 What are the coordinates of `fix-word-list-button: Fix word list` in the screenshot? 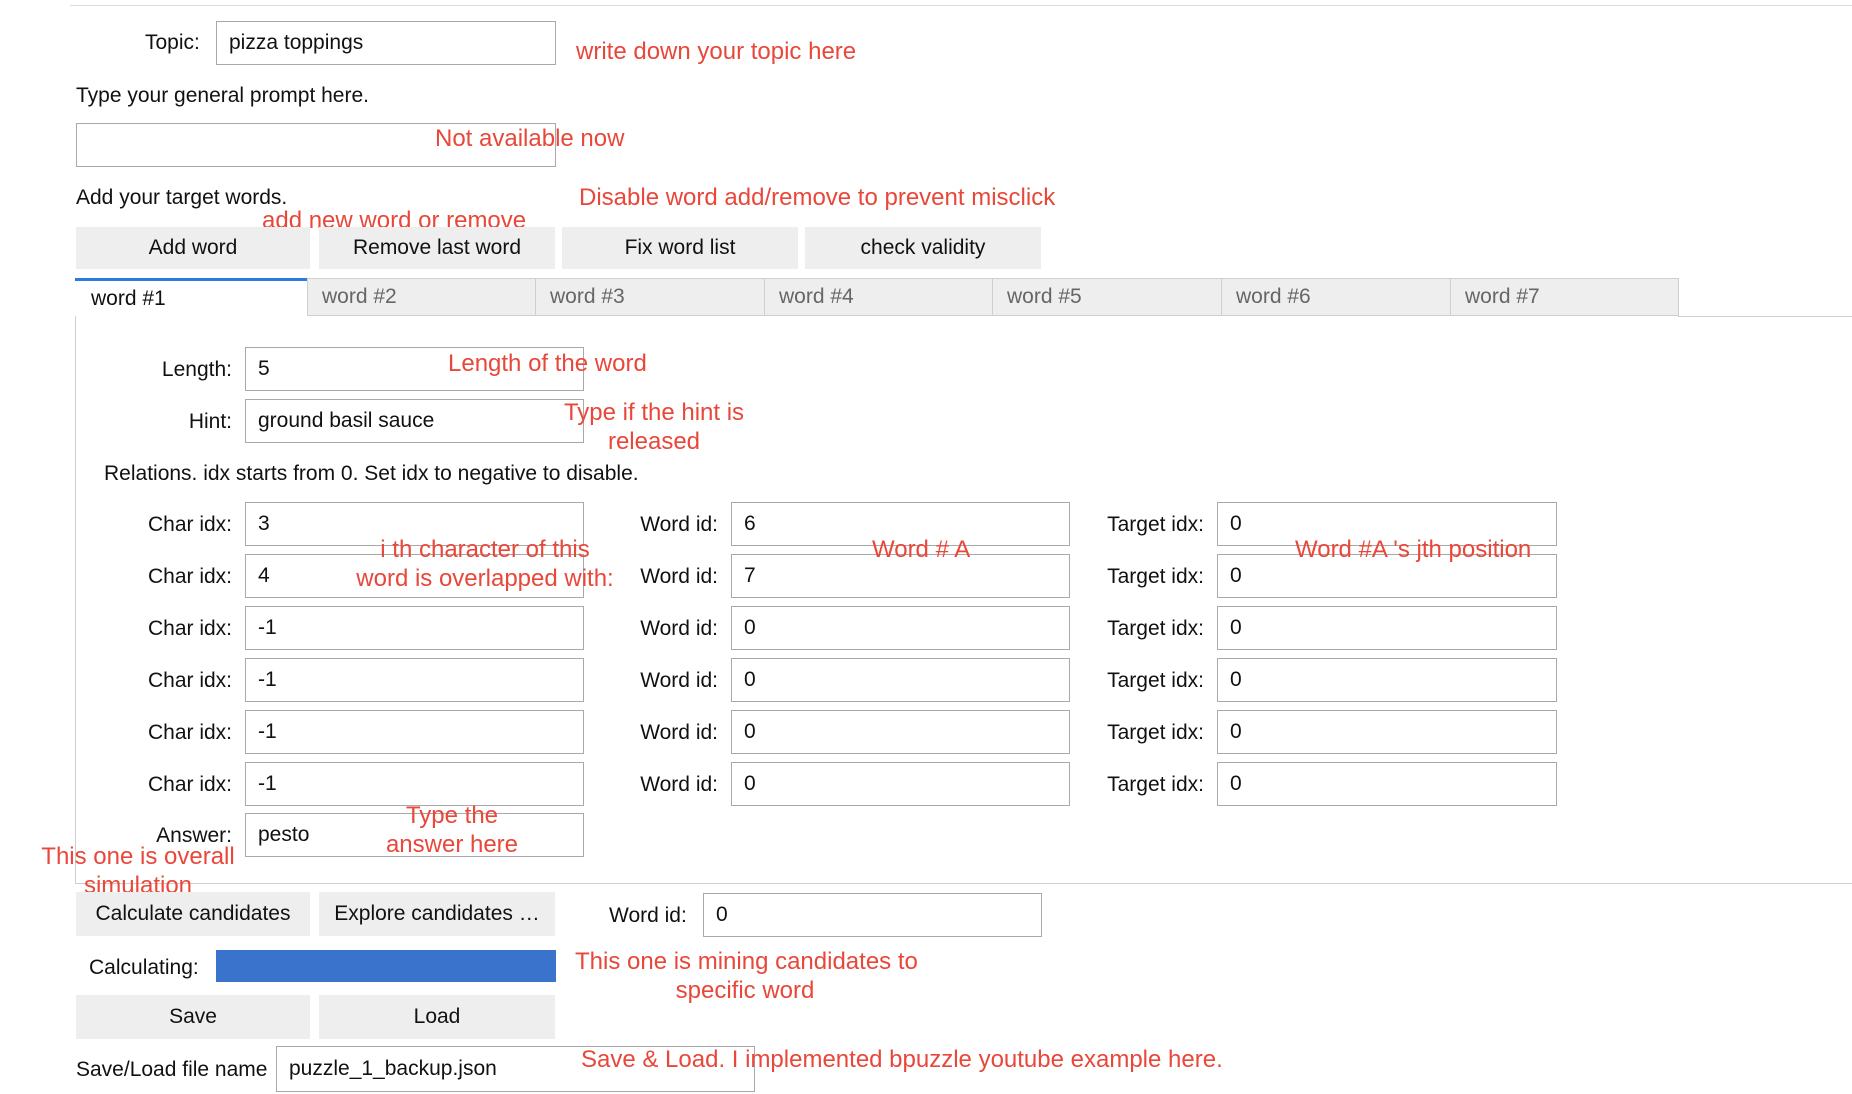 It's located at (680, 248).